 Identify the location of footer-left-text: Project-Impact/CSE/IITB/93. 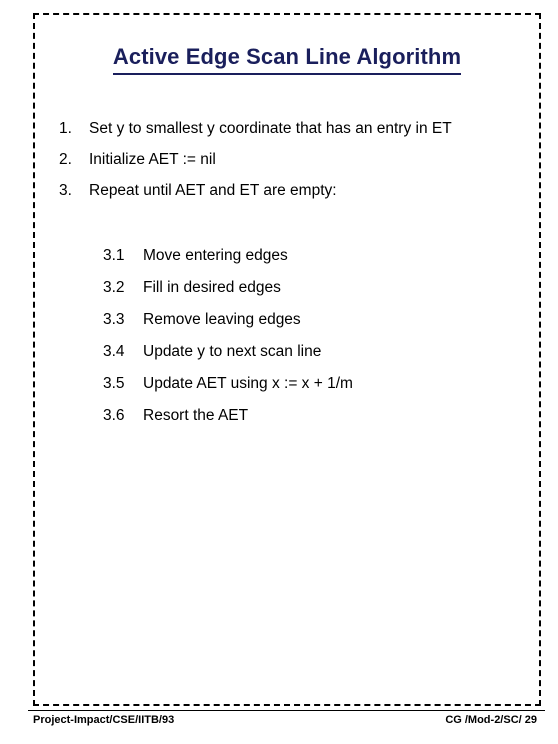
(104, 720).